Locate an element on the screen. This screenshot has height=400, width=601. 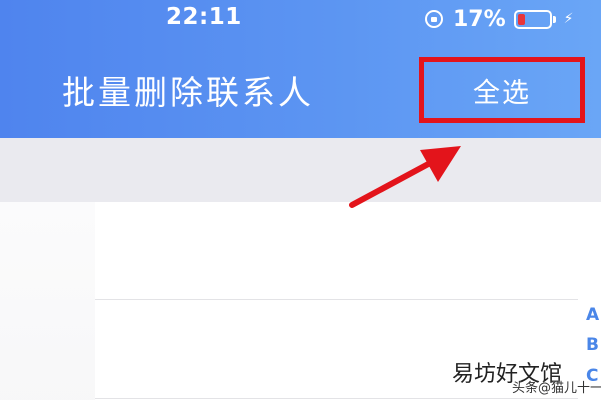
battery-percent: 17% is located at coordinates (479, 19).